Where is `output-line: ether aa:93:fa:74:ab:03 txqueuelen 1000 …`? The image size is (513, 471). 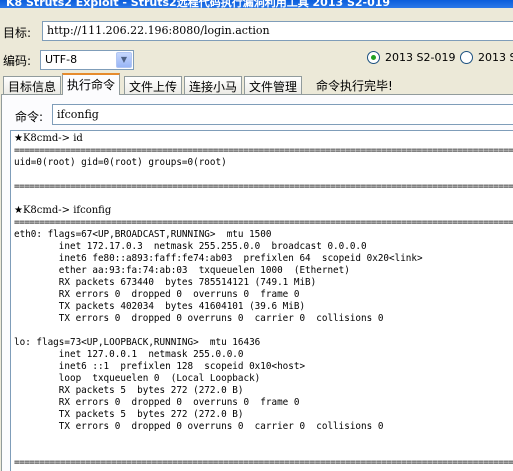
output-line: ether aa:93:fa:74:ab:03 txqueuelen 1000 … is located at coordinates (182, 270).